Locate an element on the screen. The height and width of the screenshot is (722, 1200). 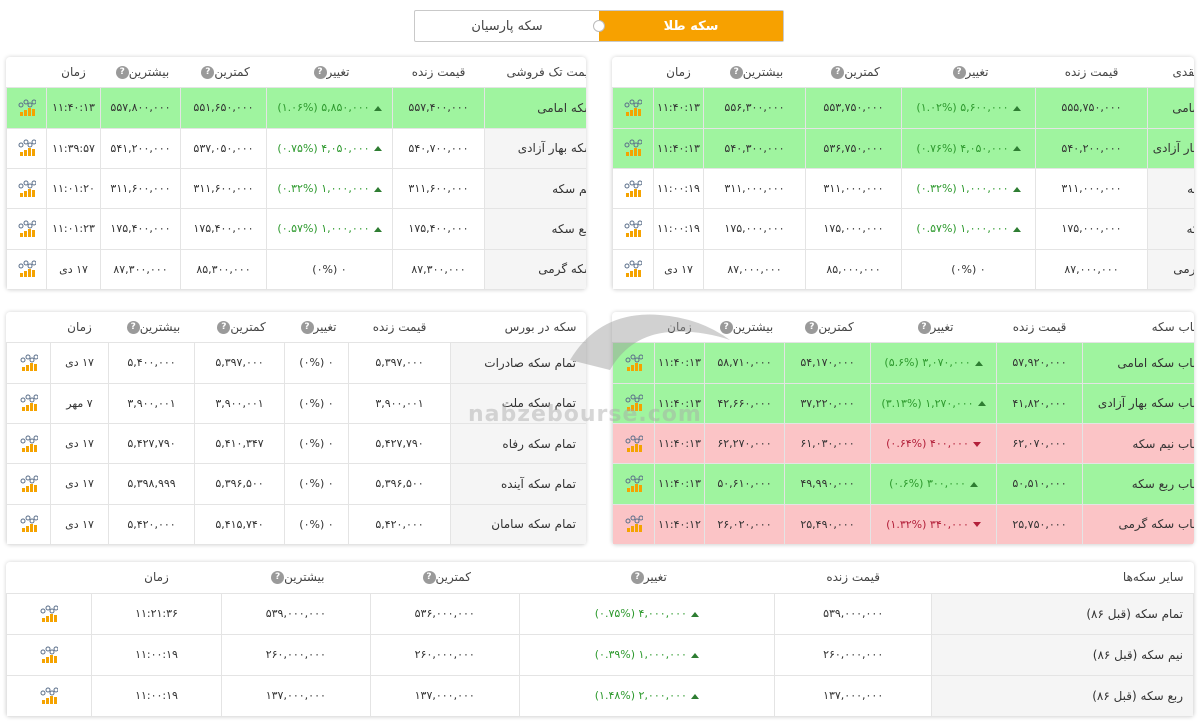
coin-type-toggle: سکه پارسیان سکه طلا is located at coordinates (599, 26).